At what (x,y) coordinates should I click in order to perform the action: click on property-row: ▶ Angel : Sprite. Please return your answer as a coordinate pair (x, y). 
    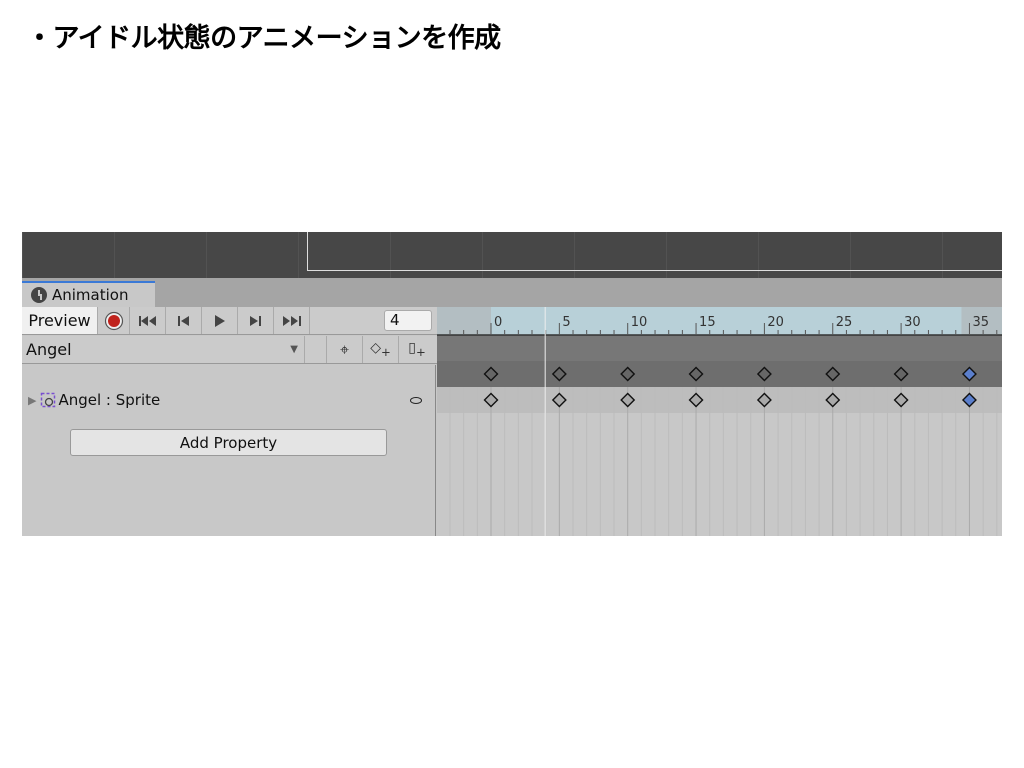
    Looking at the image, I should click on (228, 400).